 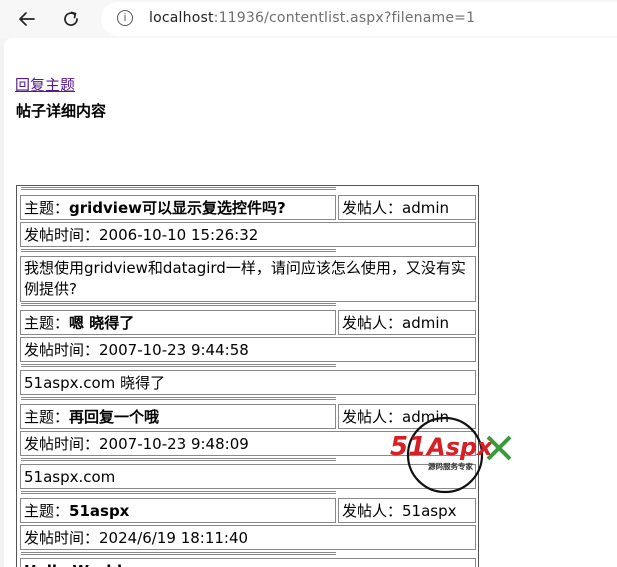 I want to click on post-subject-cell: 主题：再回复一个哦, so click(x=178, y=416).